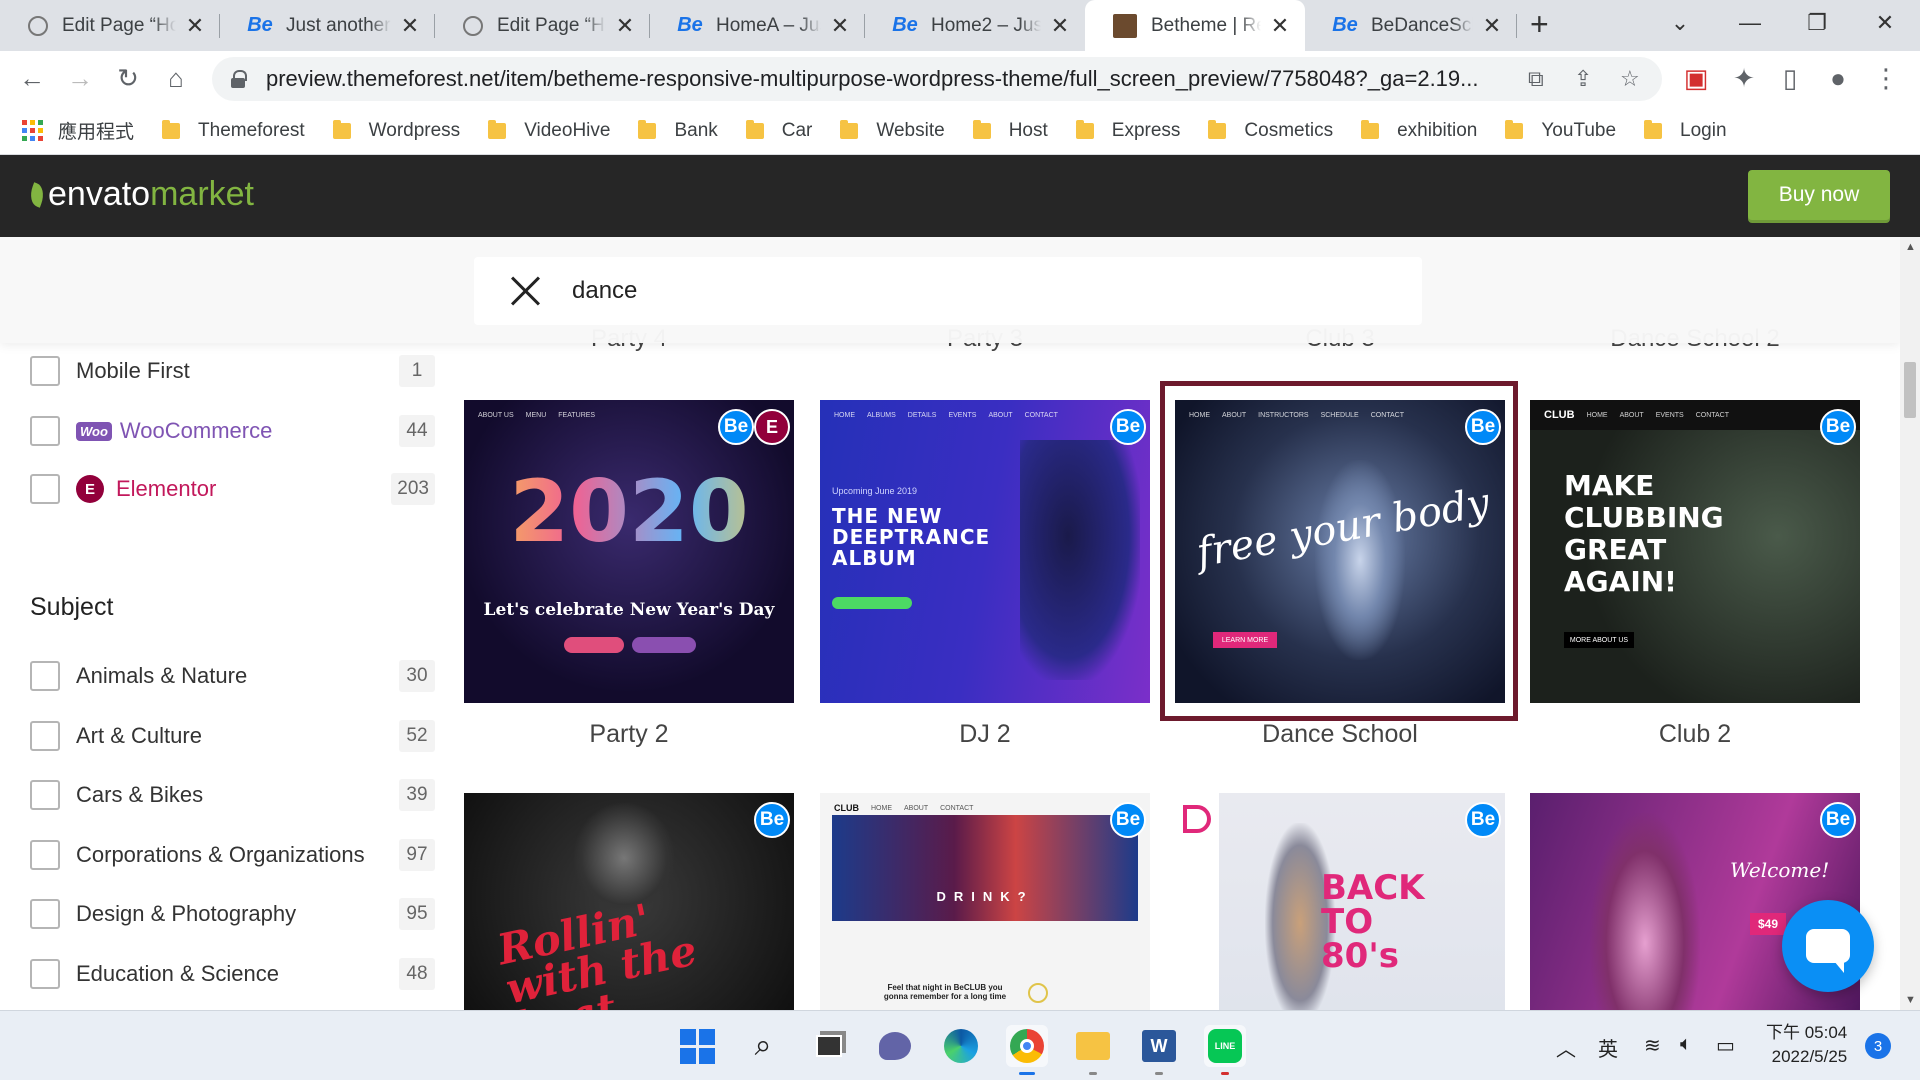 This screenshot has height=1080, width=1920. What do you see at coordinates (80, 78) in the screenshot?
I see `forward-icon: →` at bounding box center [80, 78].